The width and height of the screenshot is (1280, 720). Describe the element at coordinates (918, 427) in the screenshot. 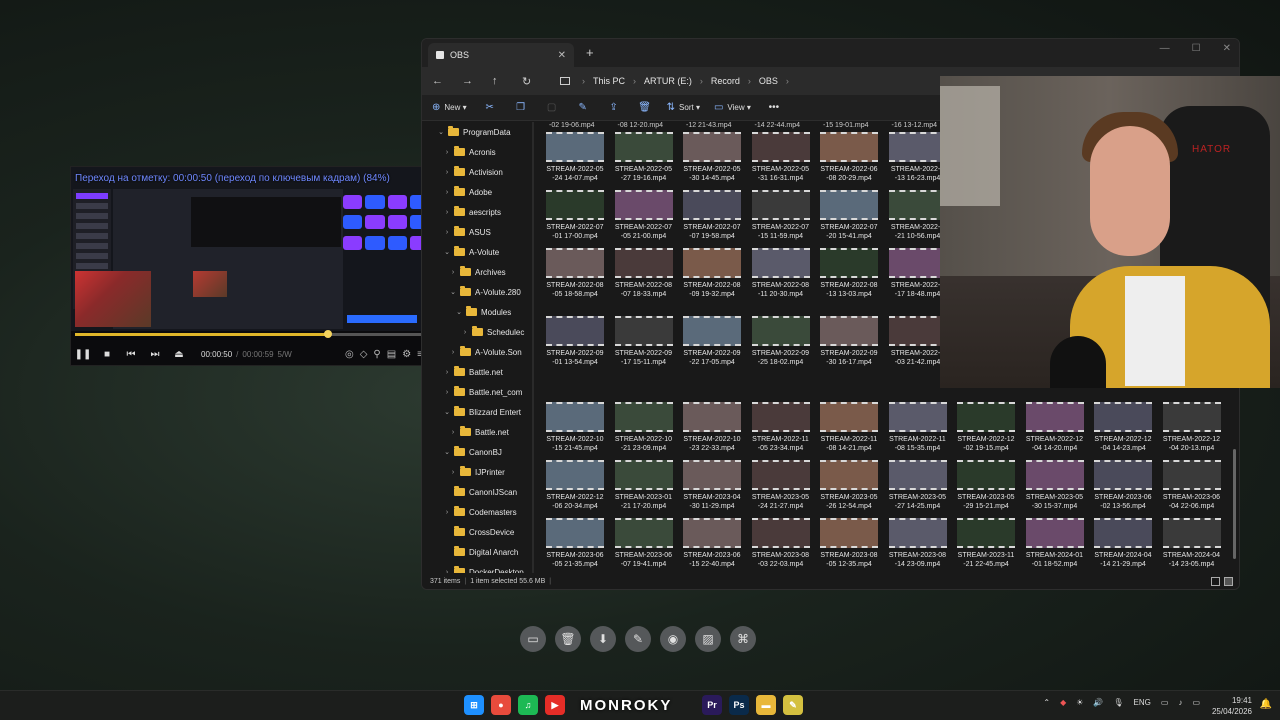

I see `file-item: STREAM-2022-11 -08 15-35.mp4` at that location.